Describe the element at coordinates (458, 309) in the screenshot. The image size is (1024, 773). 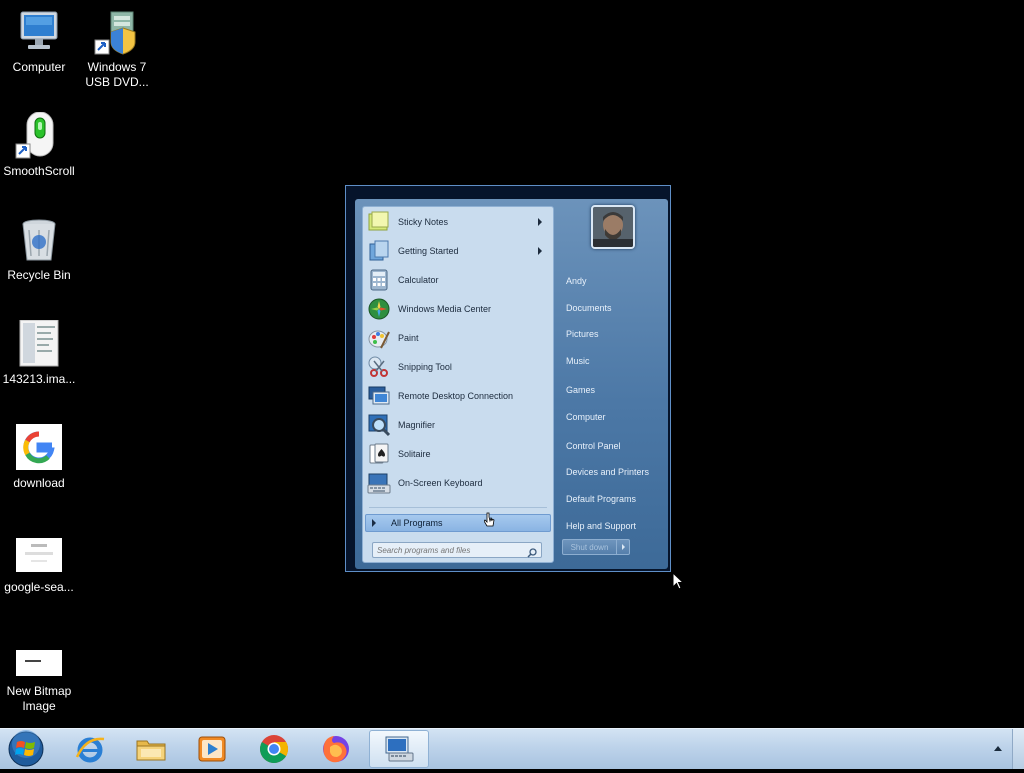
I see `program-item-windows-media-center: Windows Media Center` at that location.